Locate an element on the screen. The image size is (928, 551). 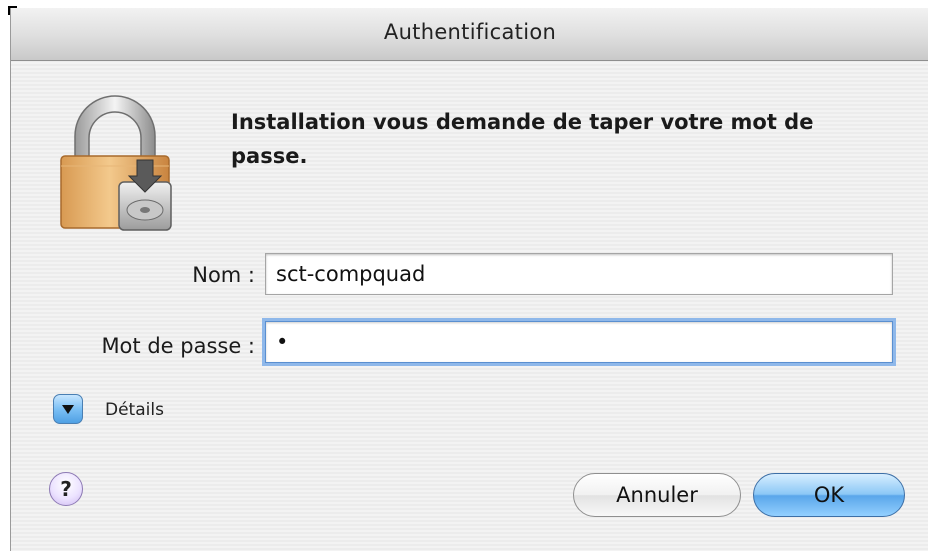
details-label: Détails is located at coordinates (134, 410).